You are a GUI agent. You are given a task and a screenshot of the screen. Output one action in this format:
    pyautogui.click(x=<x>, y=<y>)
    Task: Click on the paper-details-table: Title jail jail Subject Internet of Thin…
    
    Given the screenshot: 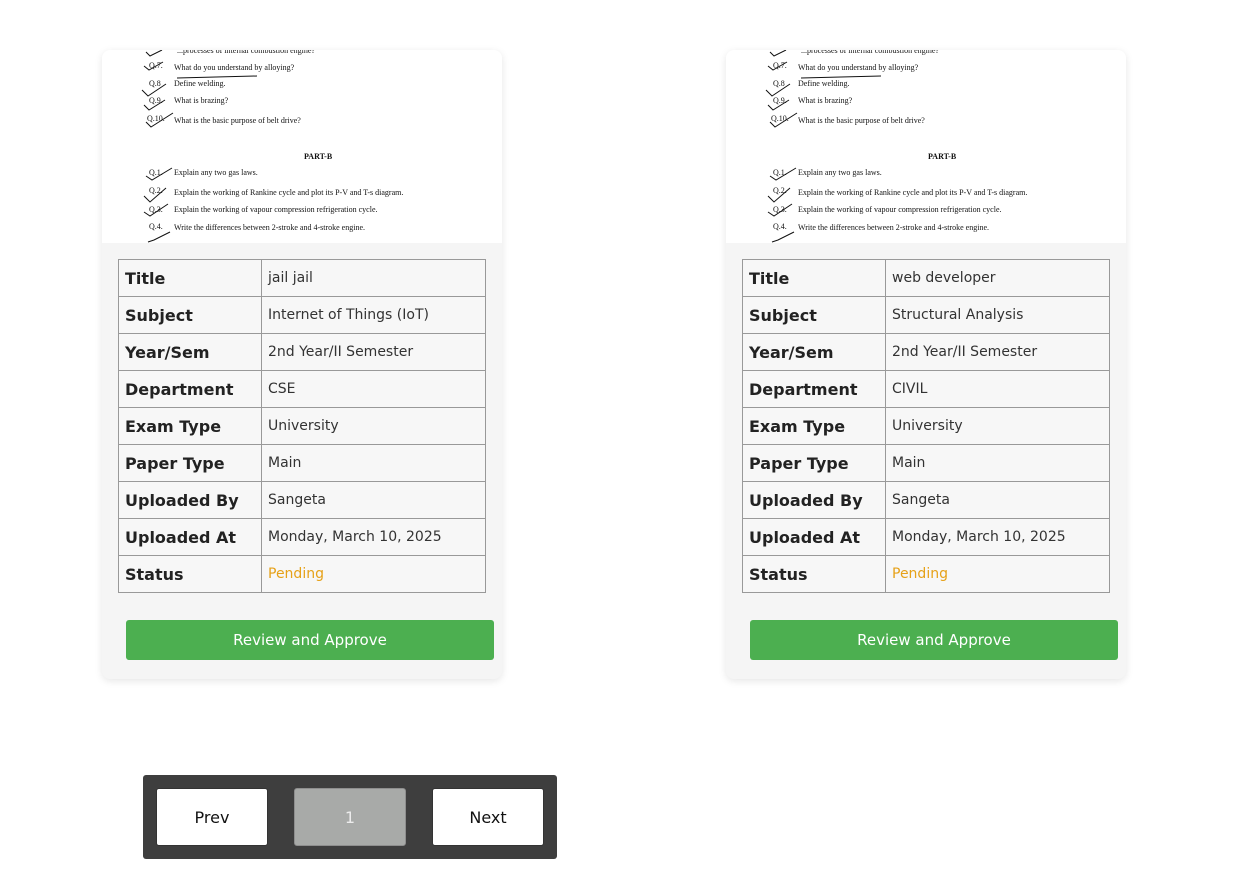 What is the action you would take?
    pyautogui.click(x=302, y=426)
    